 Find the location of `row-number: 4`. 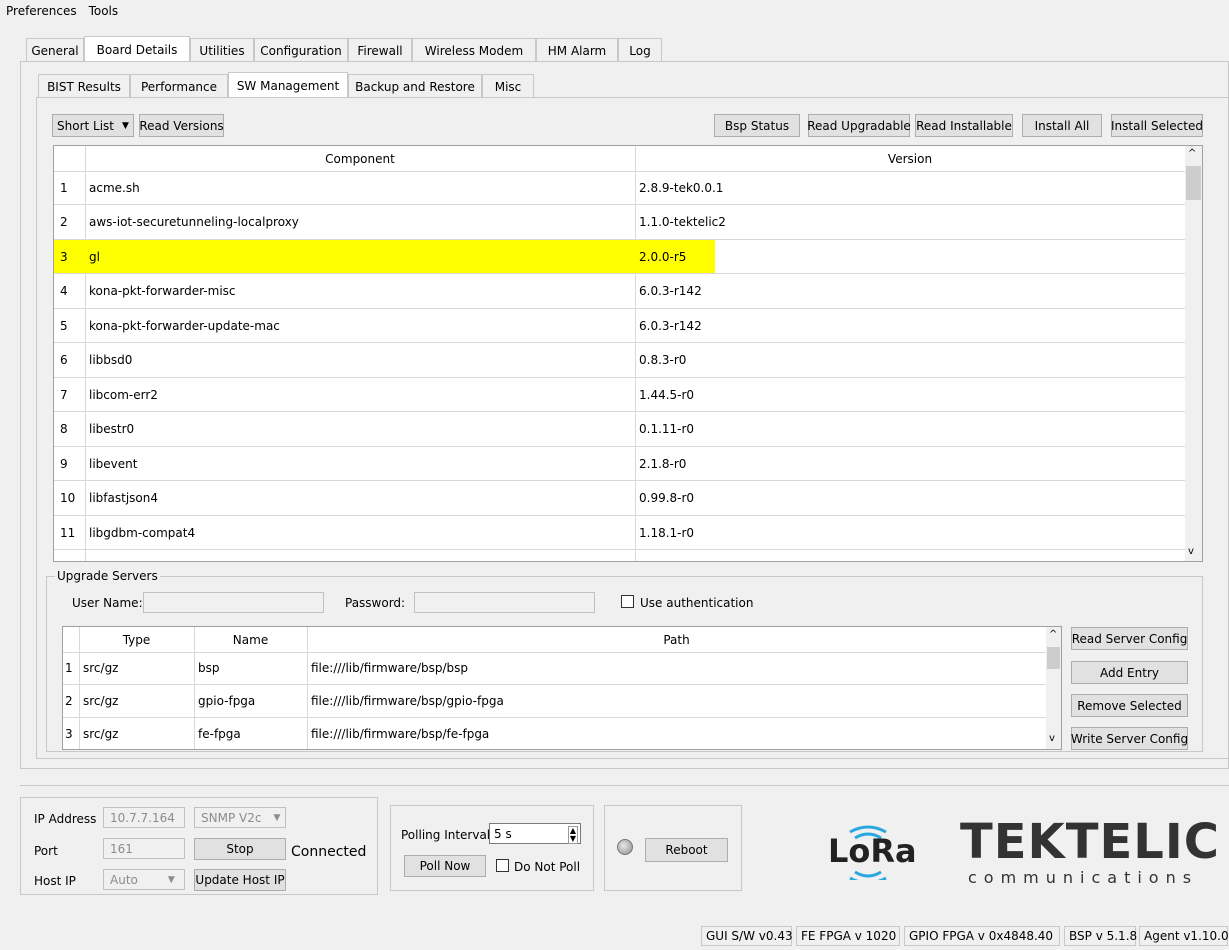

row-number: 4 is located at coordinates (64, 291).